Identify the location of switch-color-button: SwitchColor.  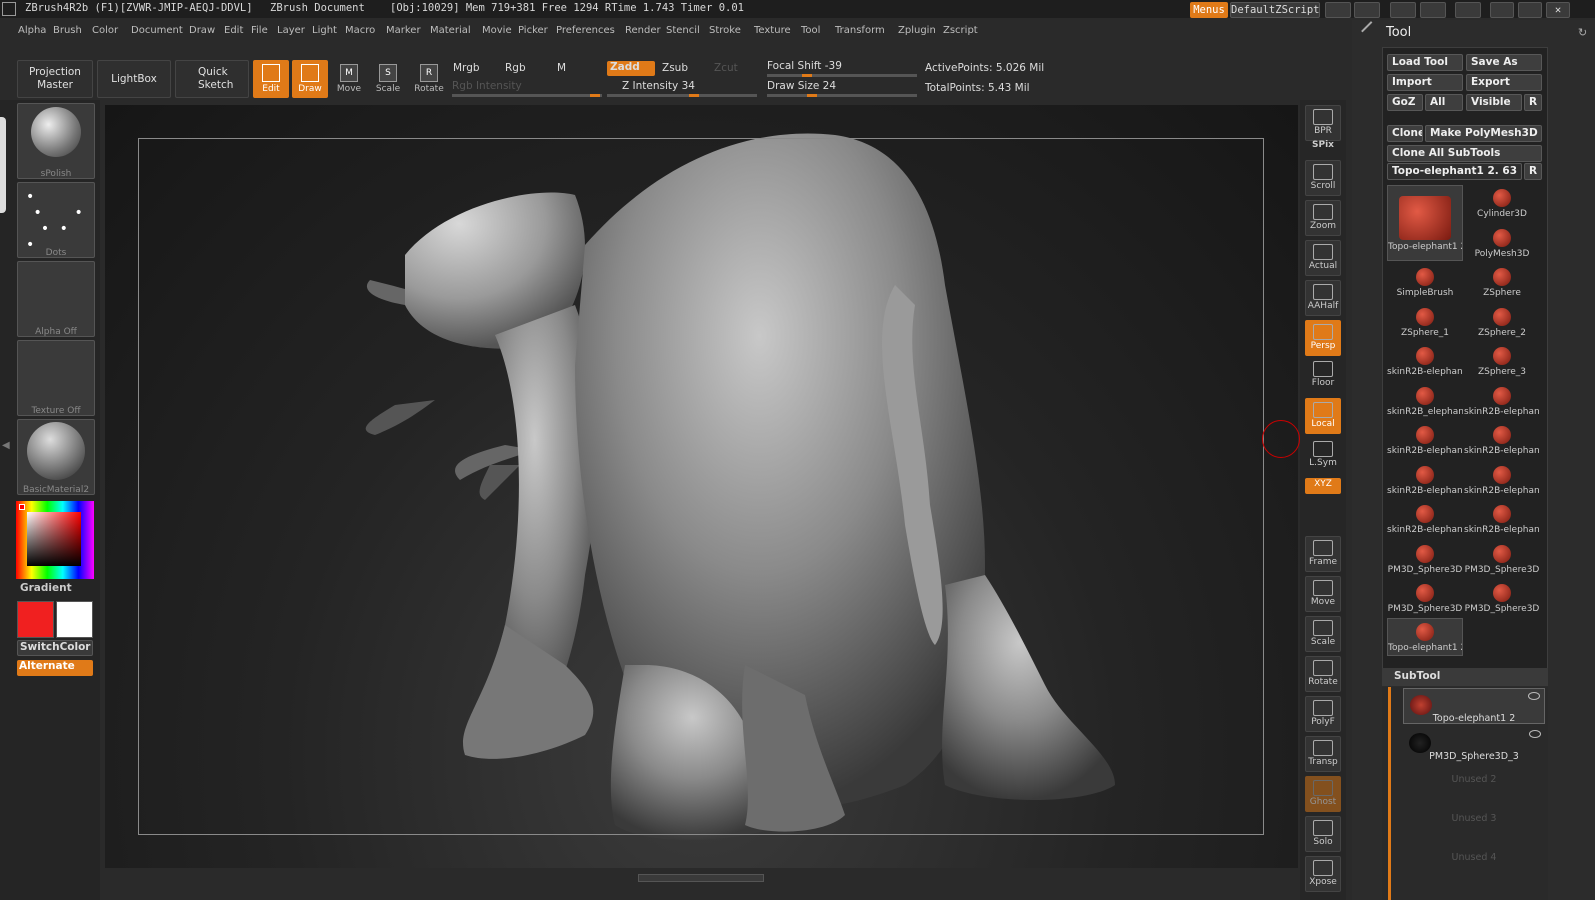
(55, 648).